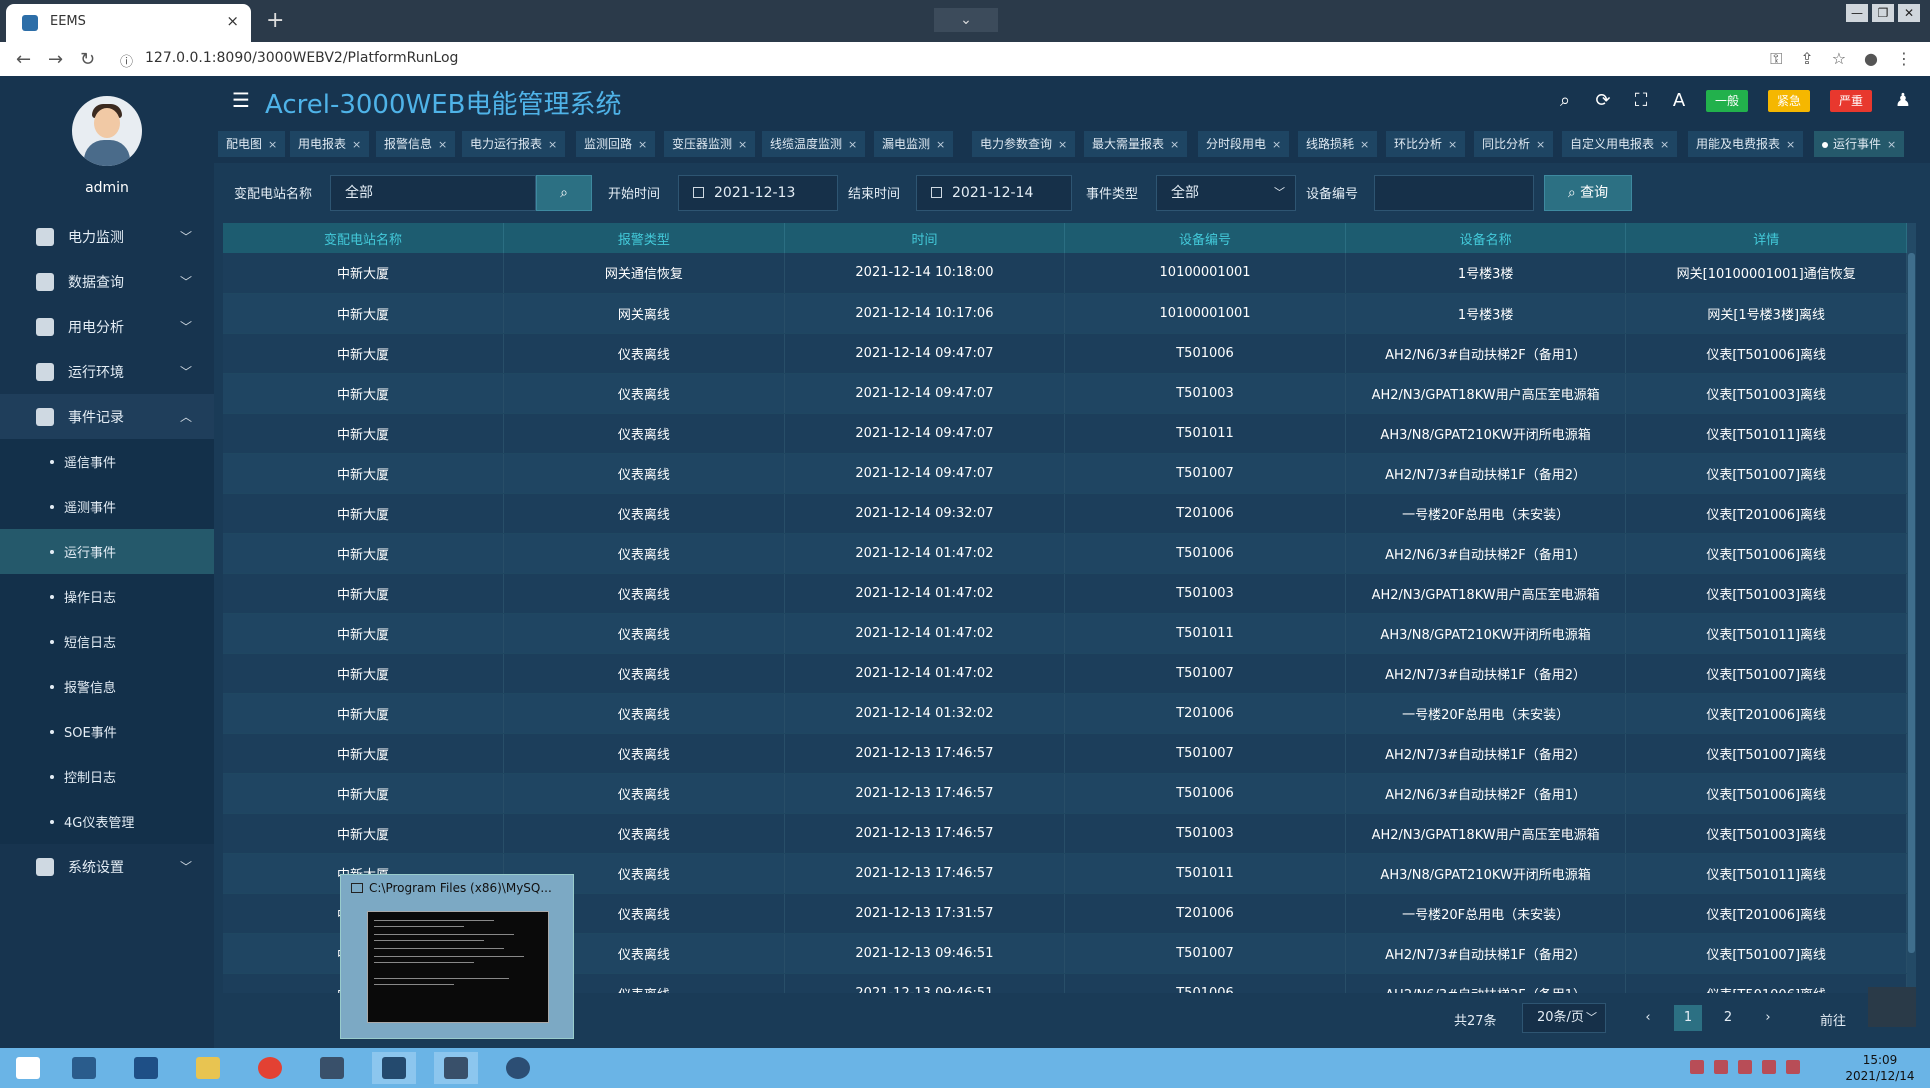 The width and height of the screenshot is (1930, 1088). What do you see at coordinates (1728, 1018) in the screenshot?
I see `page-2-button: 2` at bounding box center [1728, 1018].